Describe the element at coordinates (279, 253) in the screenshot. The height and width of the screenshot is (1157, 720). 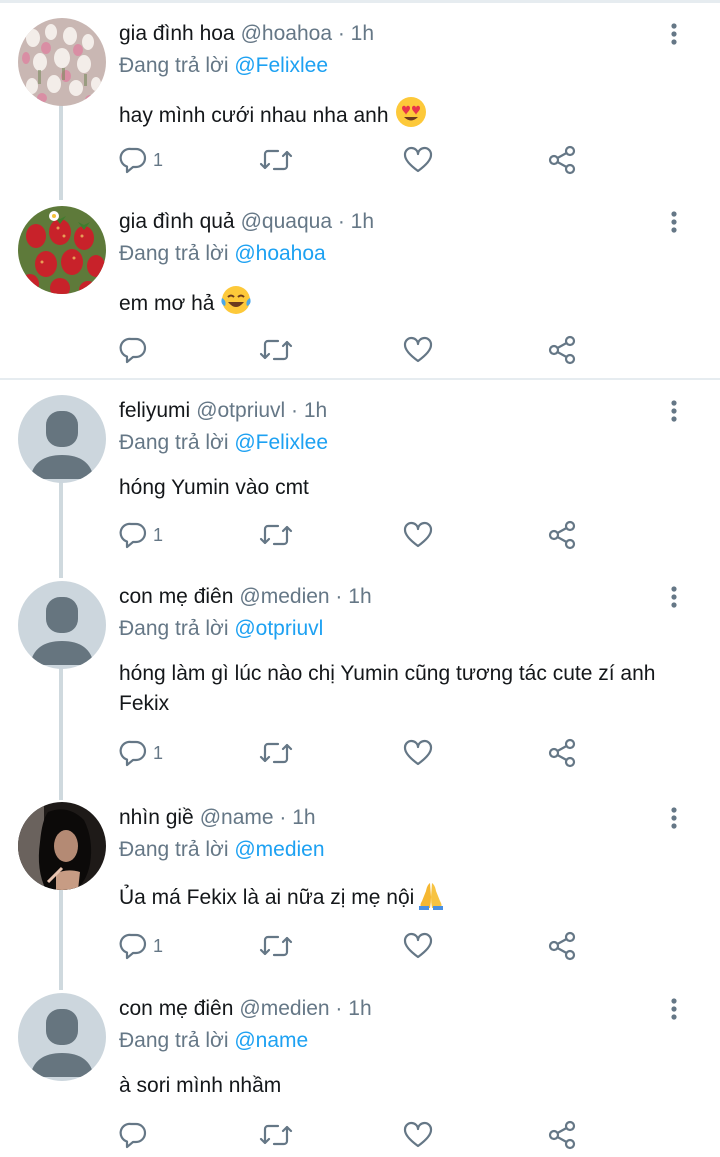
I see `replying-to-mention: @hoahoa` at that location.